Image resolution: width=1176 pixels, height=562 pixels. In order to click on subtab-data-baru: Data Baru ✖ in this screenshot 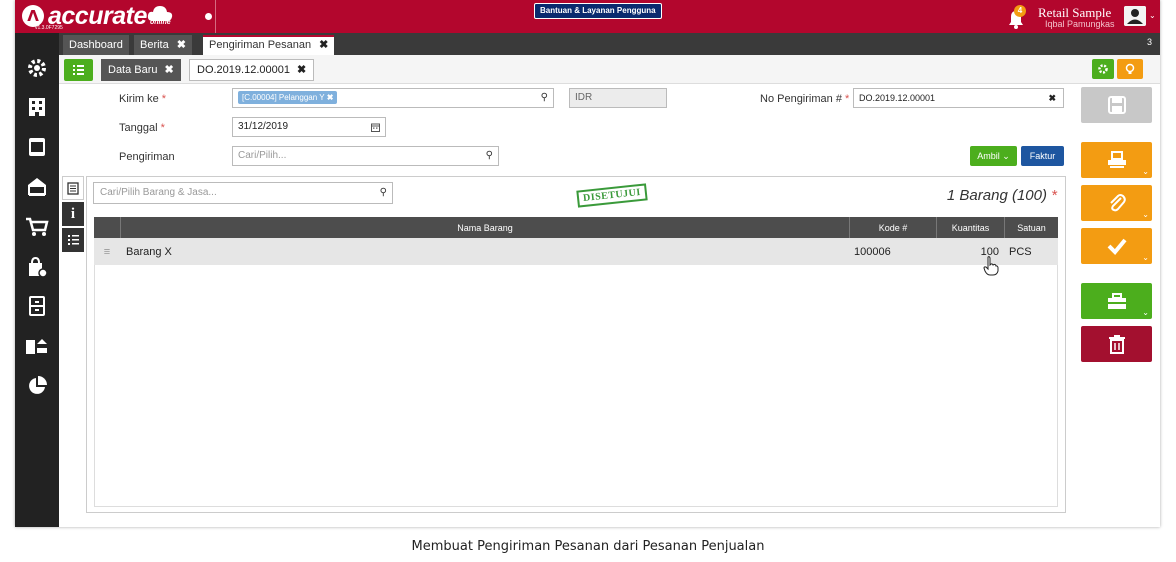, I will do `click(141, 70)`.